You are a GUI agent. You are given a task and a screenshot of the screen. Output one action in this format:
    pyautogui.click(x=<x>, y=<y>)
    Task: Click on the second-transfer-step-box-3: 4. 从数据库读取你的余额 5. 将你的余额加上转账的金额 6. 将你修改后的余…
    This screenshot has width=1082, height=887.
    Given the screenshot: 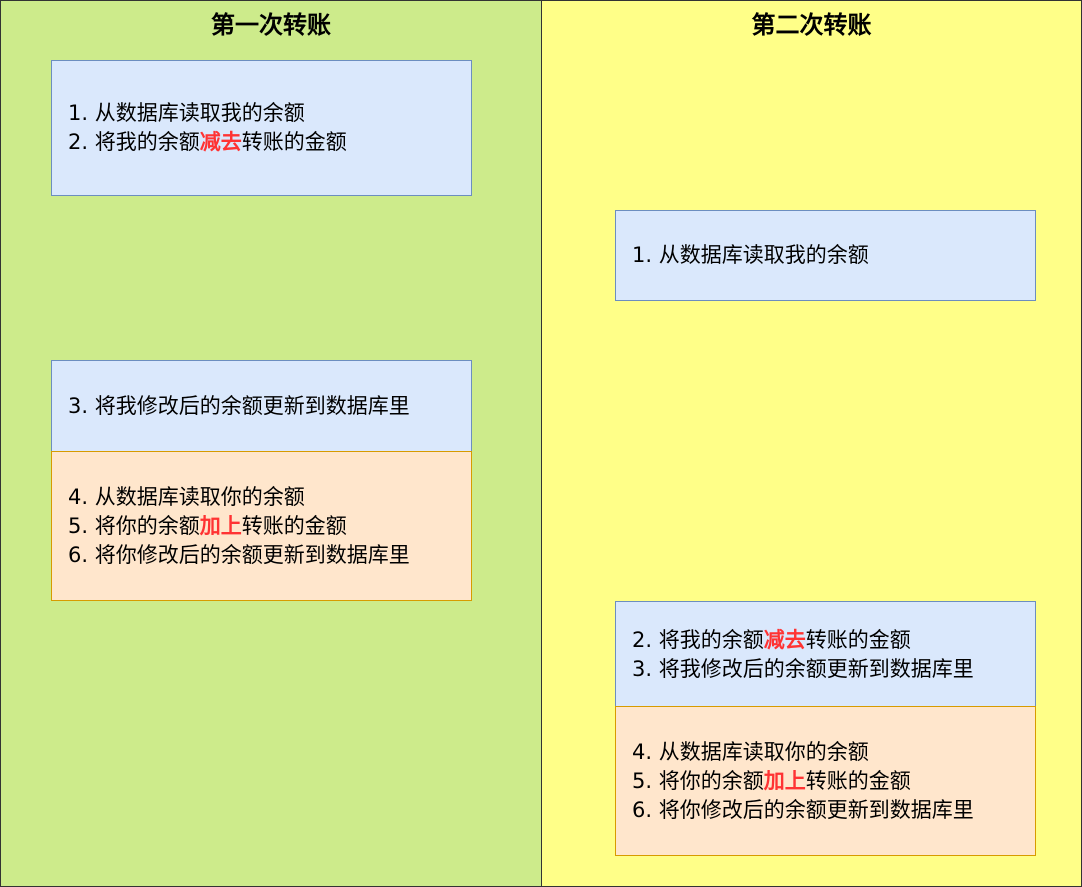 What is the action you would take?
    pyautogui.click(x=825, y=781)
    